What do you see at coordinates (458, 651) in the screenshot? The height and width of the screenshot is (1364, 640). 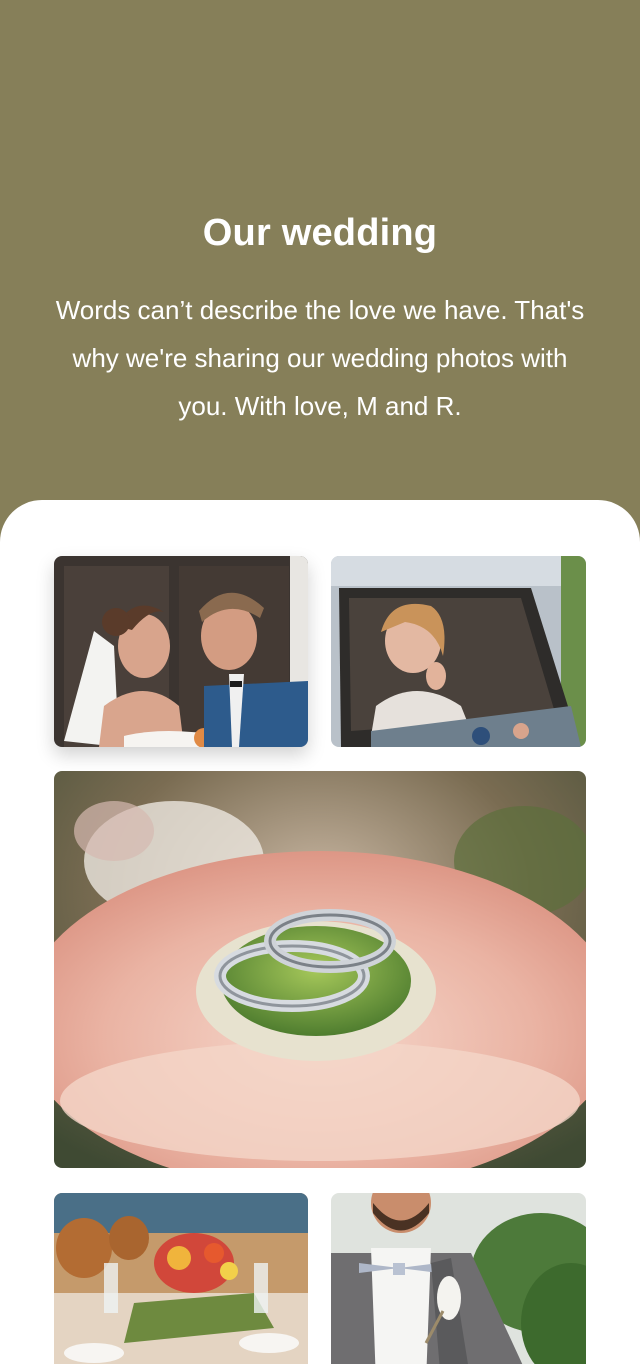 I see `bride-in-car-photo` at bounding box center [458, 651].